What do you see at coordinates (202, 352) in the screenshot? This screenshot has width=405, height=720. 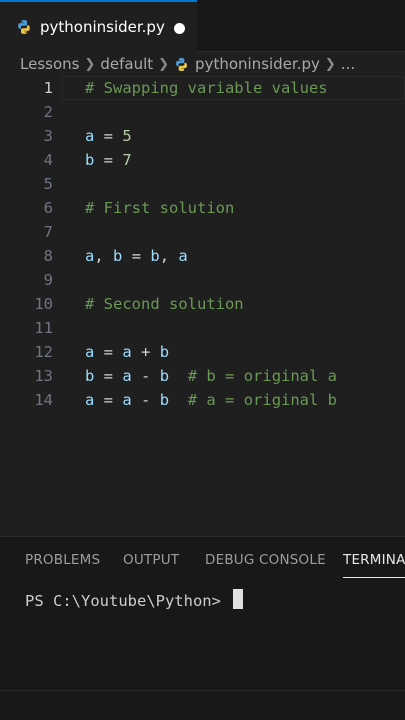 I see `code-line: 12 a = a + b` at bounding box center [202, 352].